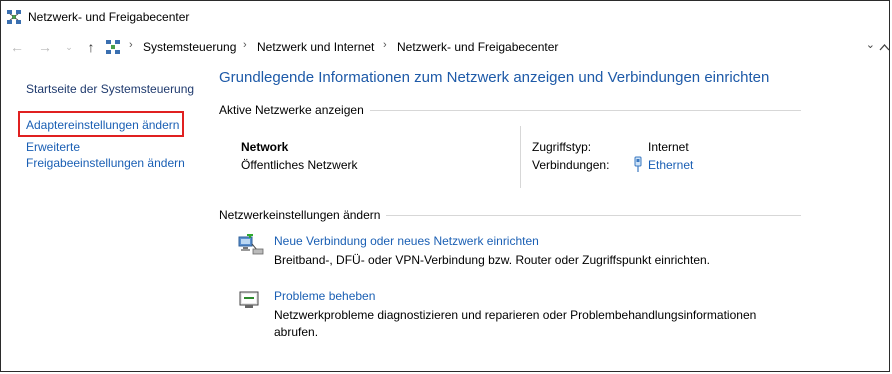 This screenshot has width=892, height=374. Describe the element at coordinates (53, 147) in the screenshot. I see `sidebar-link-advanced-sharing-line1: Erweiterte` at that location.